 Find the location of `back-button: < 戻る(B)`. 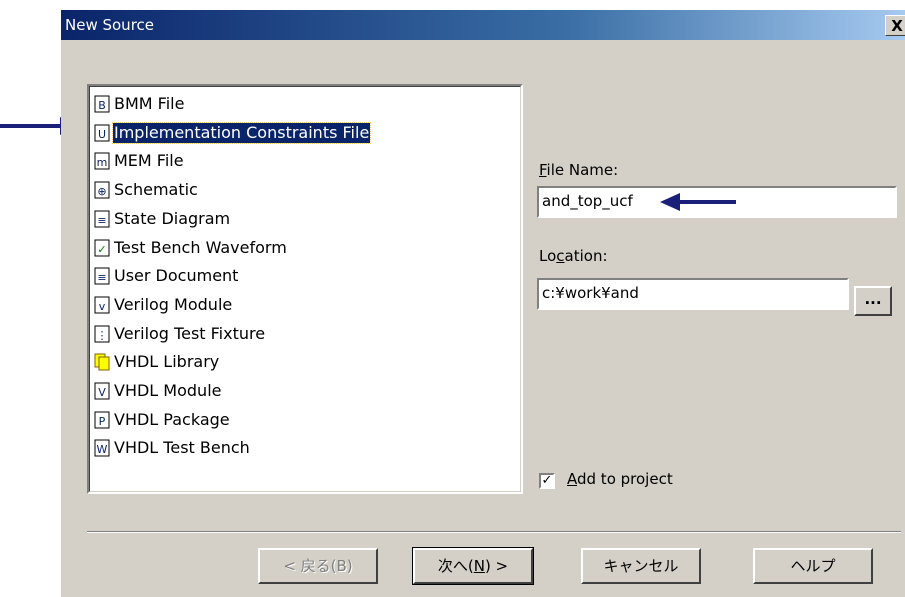

back-button: < 戻る(B) is located at coordinates (318, 566).